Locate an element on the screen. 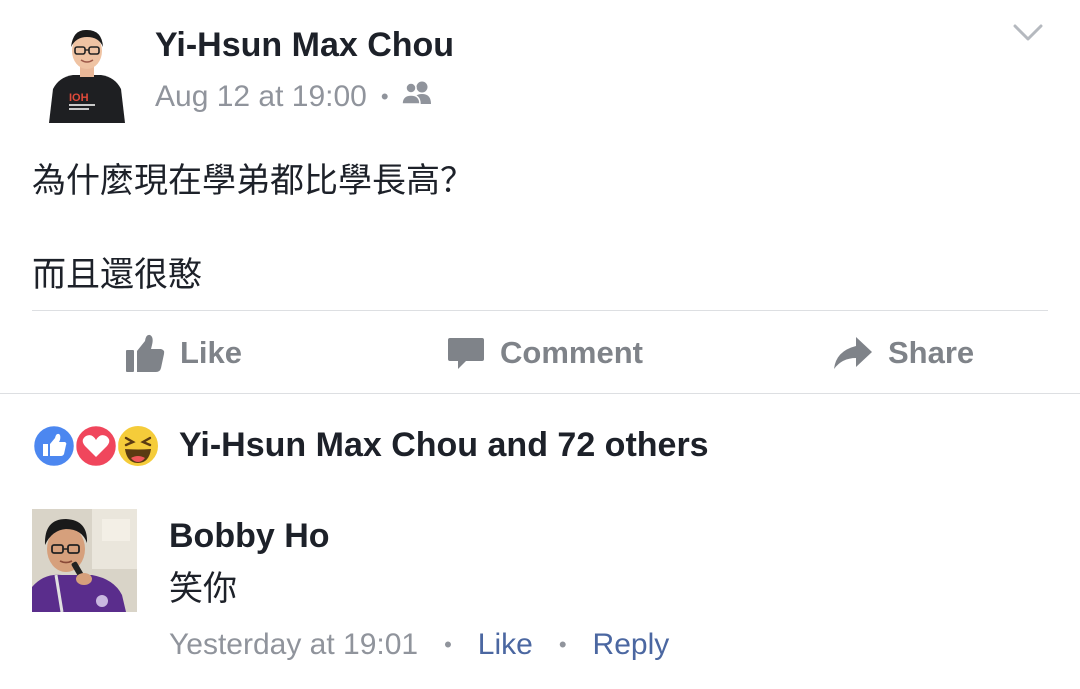 This screenshot has width=1080, height=689. share-button: Share is located at coordinates (903, 353).